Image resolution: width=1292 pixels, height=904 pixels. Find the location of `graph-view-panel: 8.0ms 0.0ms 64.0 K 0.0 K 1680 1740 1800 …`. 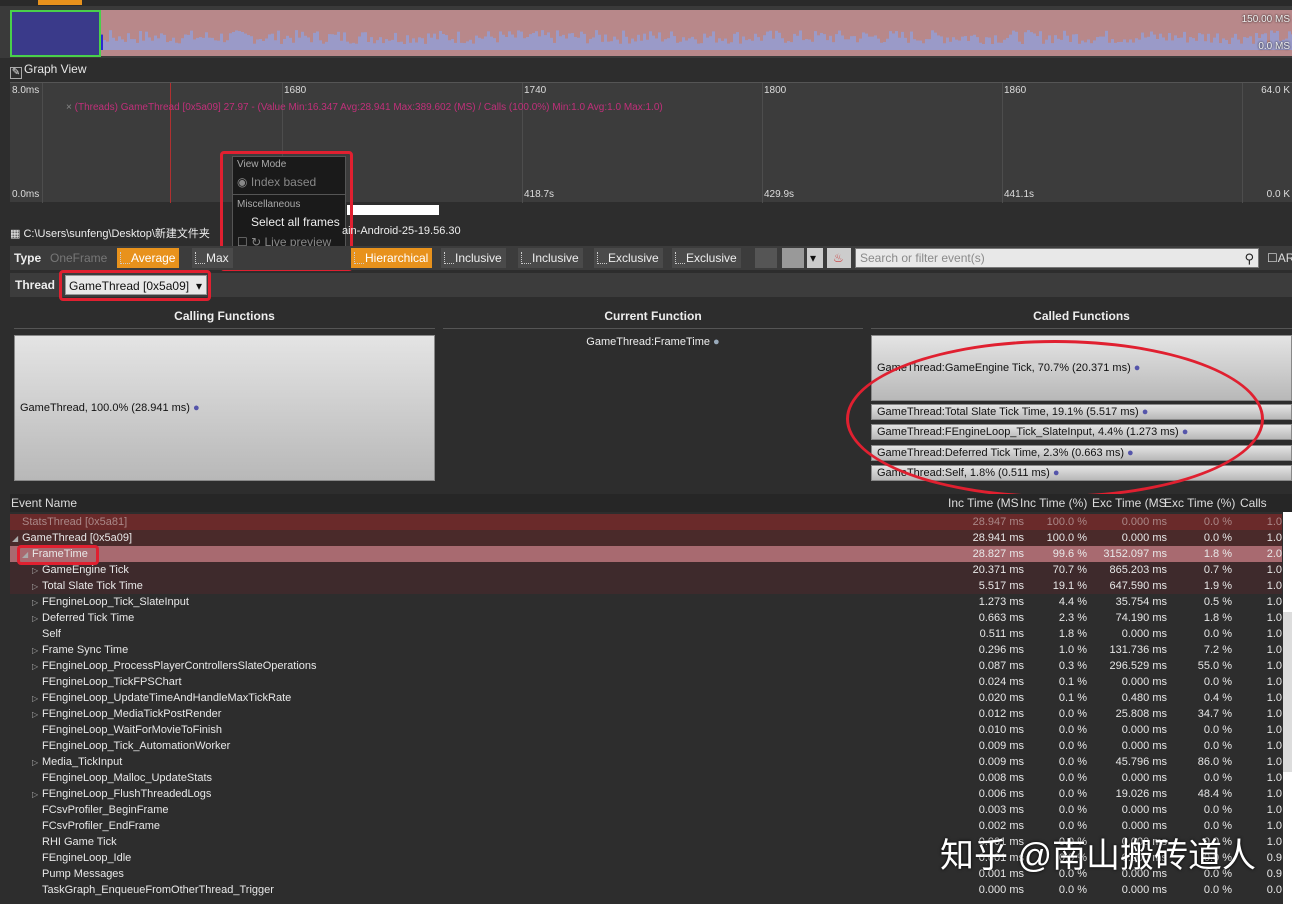

graph-view-panel: 8.0ms 0.0ms 64.0 K 0.0 K 1680 1740 1800 … is located at coordinates (651, 142).